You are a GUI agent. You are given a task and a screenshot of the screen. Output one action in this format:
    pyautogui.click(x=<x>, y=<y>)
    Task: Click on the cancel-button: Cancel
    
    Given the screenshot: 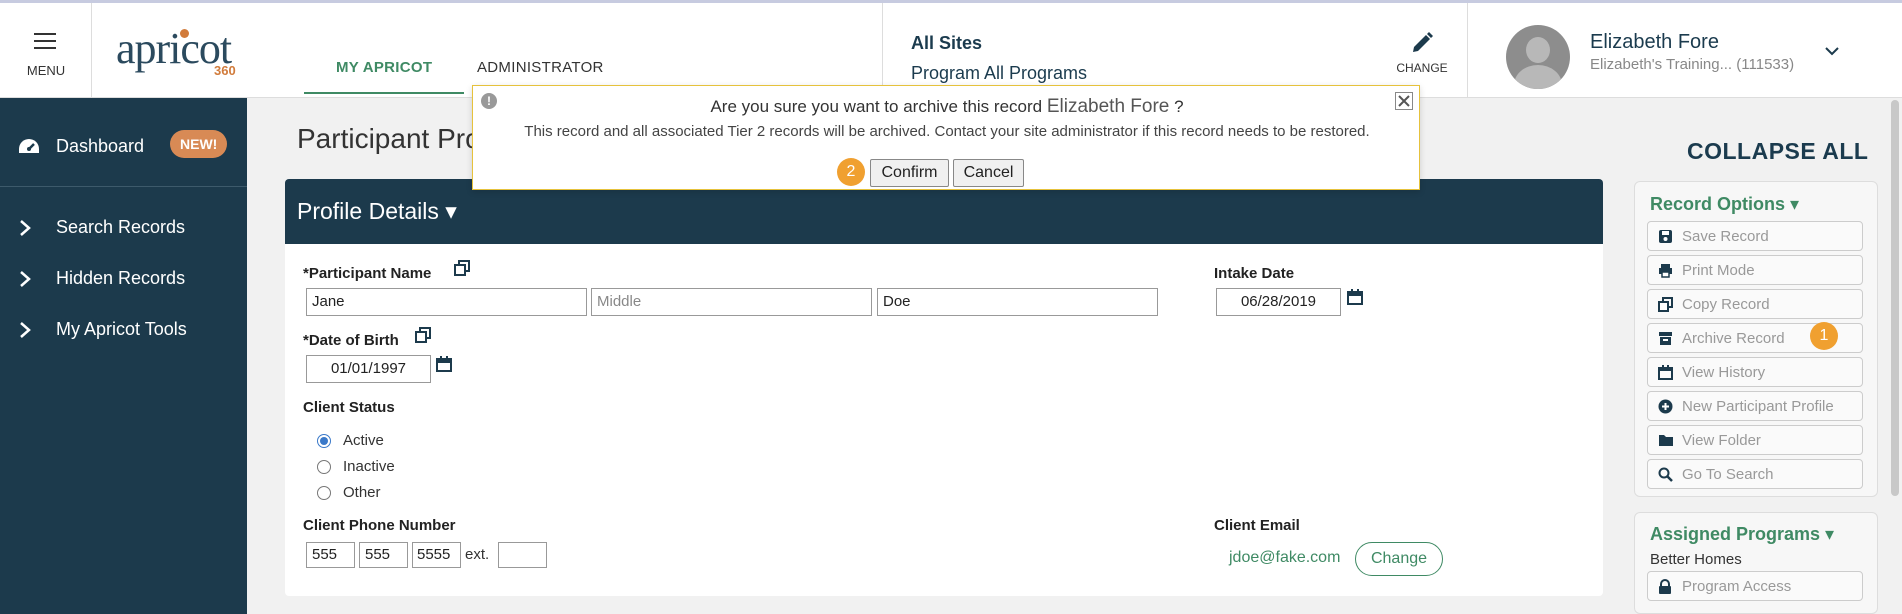 What is the action you would take?
    pyautogui.click(x=988, y=173)
    